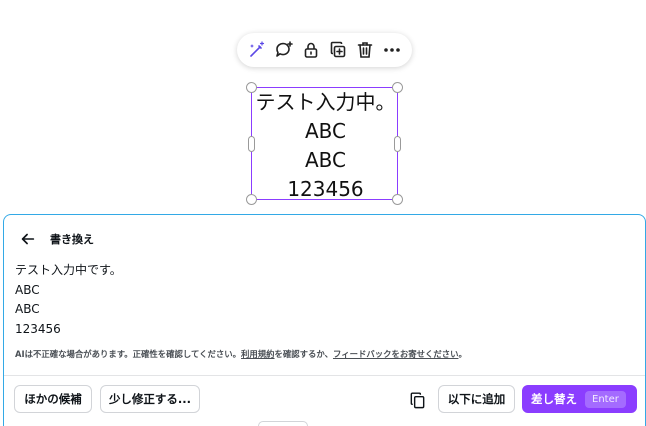 The width and height of the screenshot is (646, 426). Describe the element at coordinates (392, 50) in the screenshot. I see `more-icon` at that location.